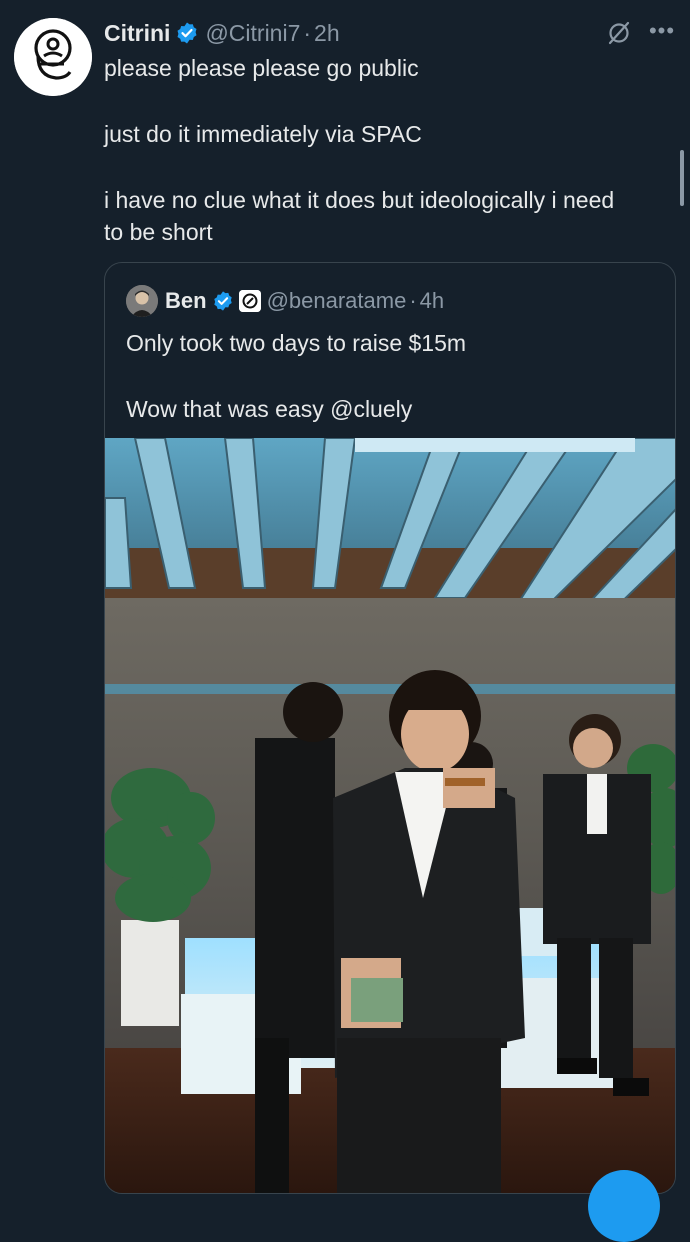  Describe the element at coordinates (619, 33) in the screenshot. I see `grok-icon` at that location.